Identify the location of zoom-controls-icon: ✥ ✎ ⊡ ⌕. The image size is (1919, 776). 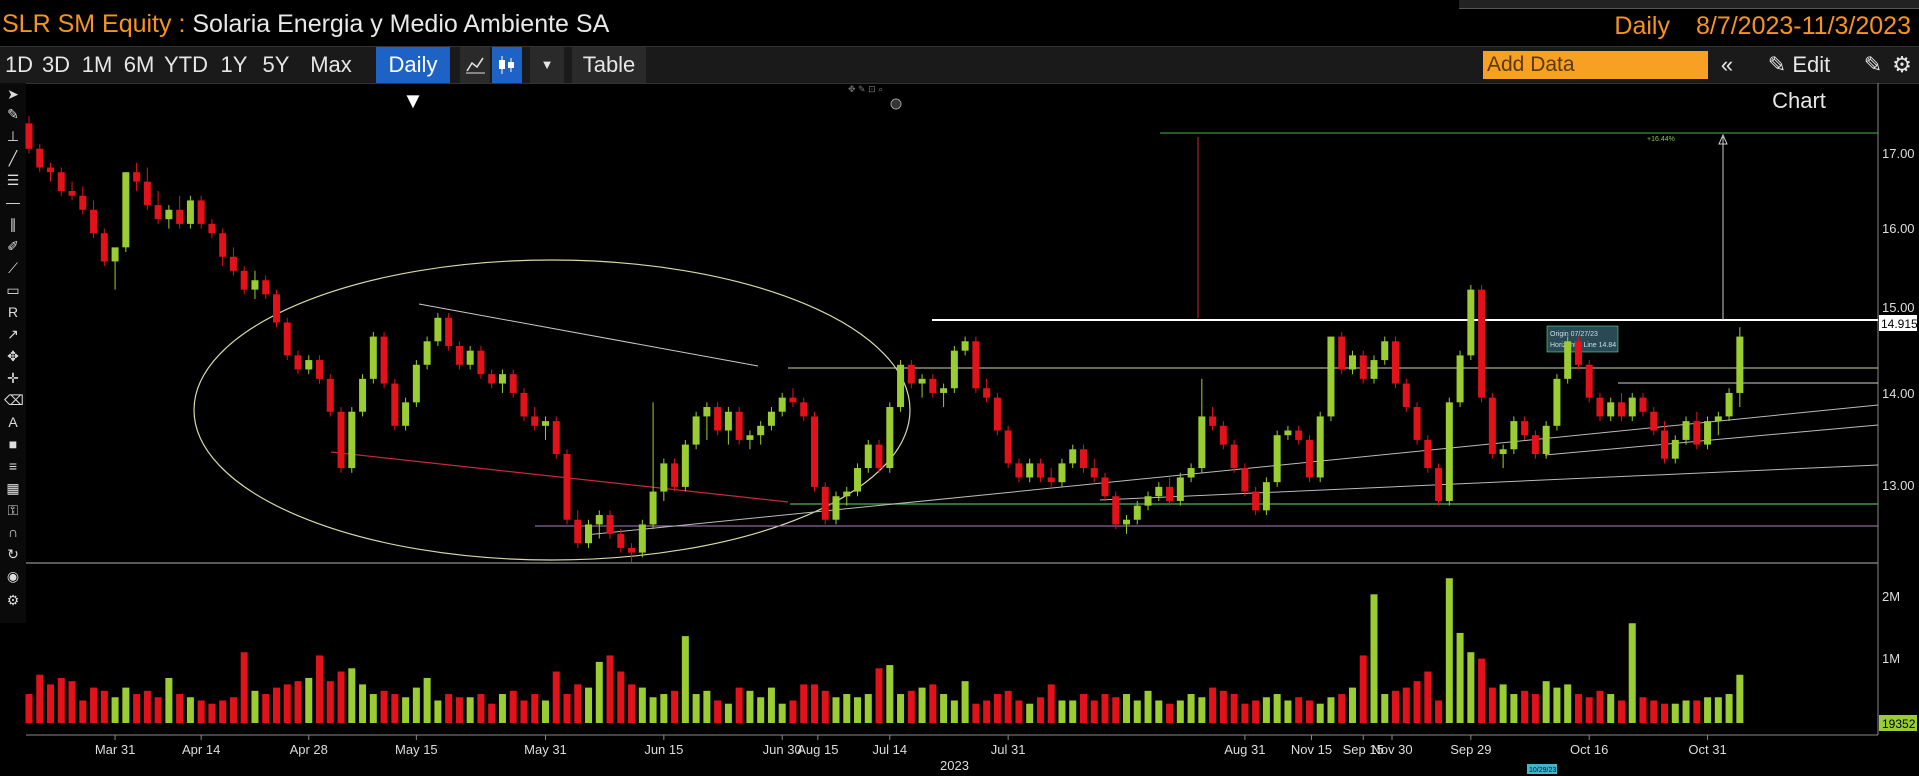
(865, 89).